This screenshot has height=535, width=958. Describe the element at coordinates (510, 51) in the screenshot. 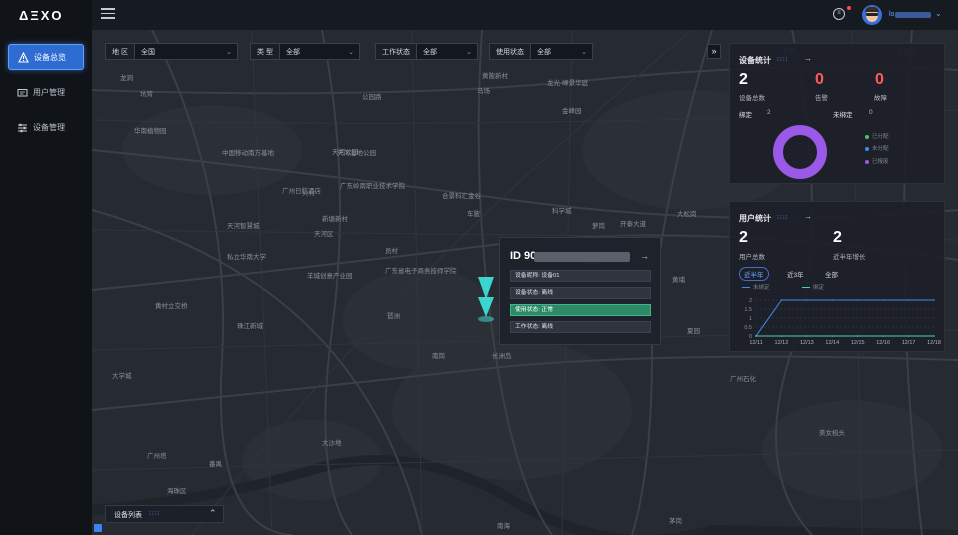

I see `filter-label: 使用状态` at that location.